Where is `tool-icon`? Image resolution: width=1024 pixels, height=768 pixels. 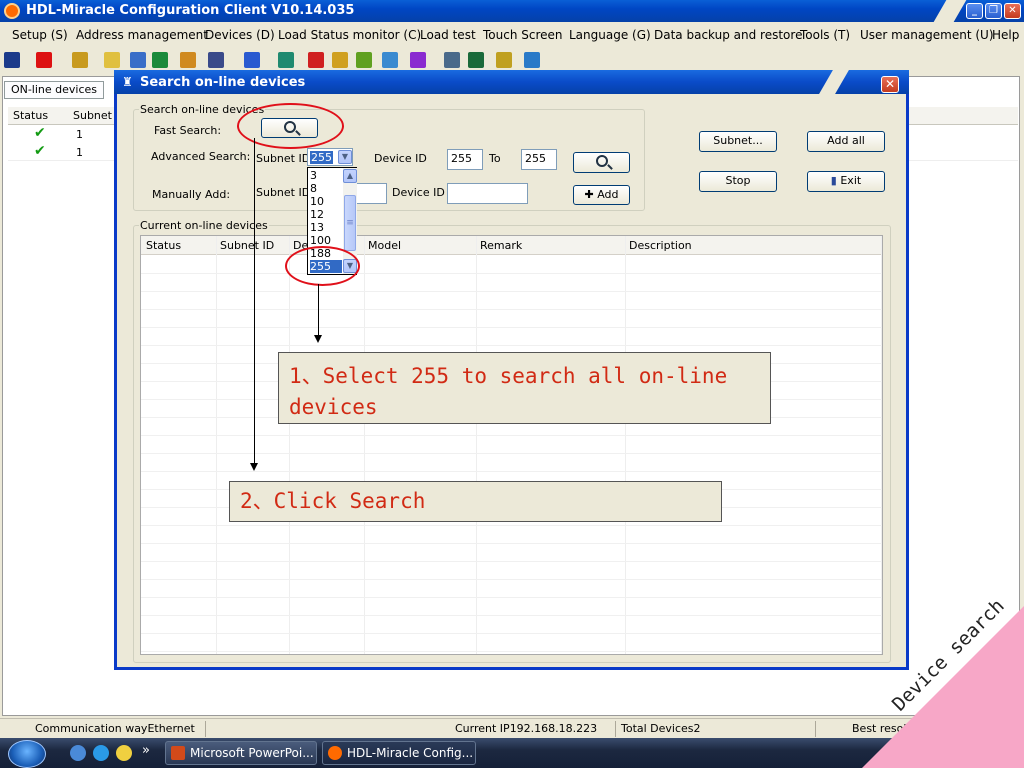
tool-icon is located at coordinates (452, 60).